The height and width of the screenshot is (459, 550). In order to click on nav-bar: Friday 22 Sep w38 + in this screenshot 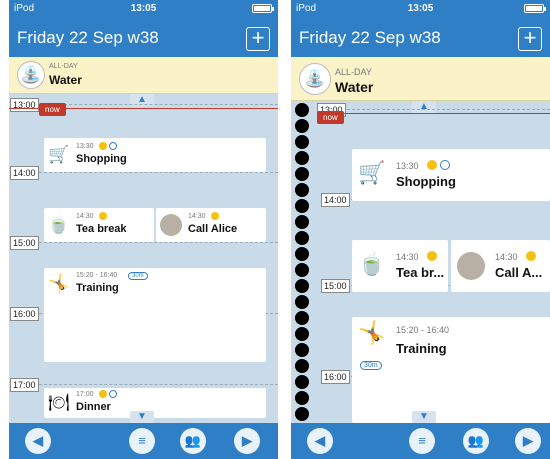, I will do `click(143, 37)`.